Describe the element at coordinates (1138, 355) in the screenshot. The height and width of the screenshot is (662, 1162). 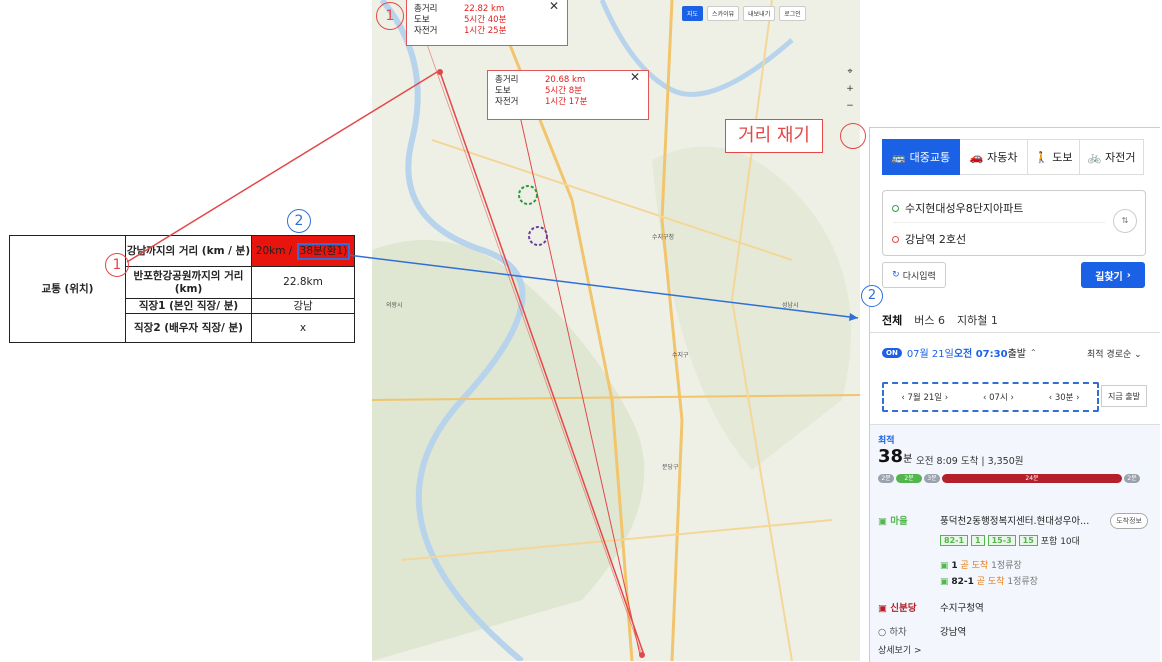
I see `chevron-down-icon: ⌄` at that location.